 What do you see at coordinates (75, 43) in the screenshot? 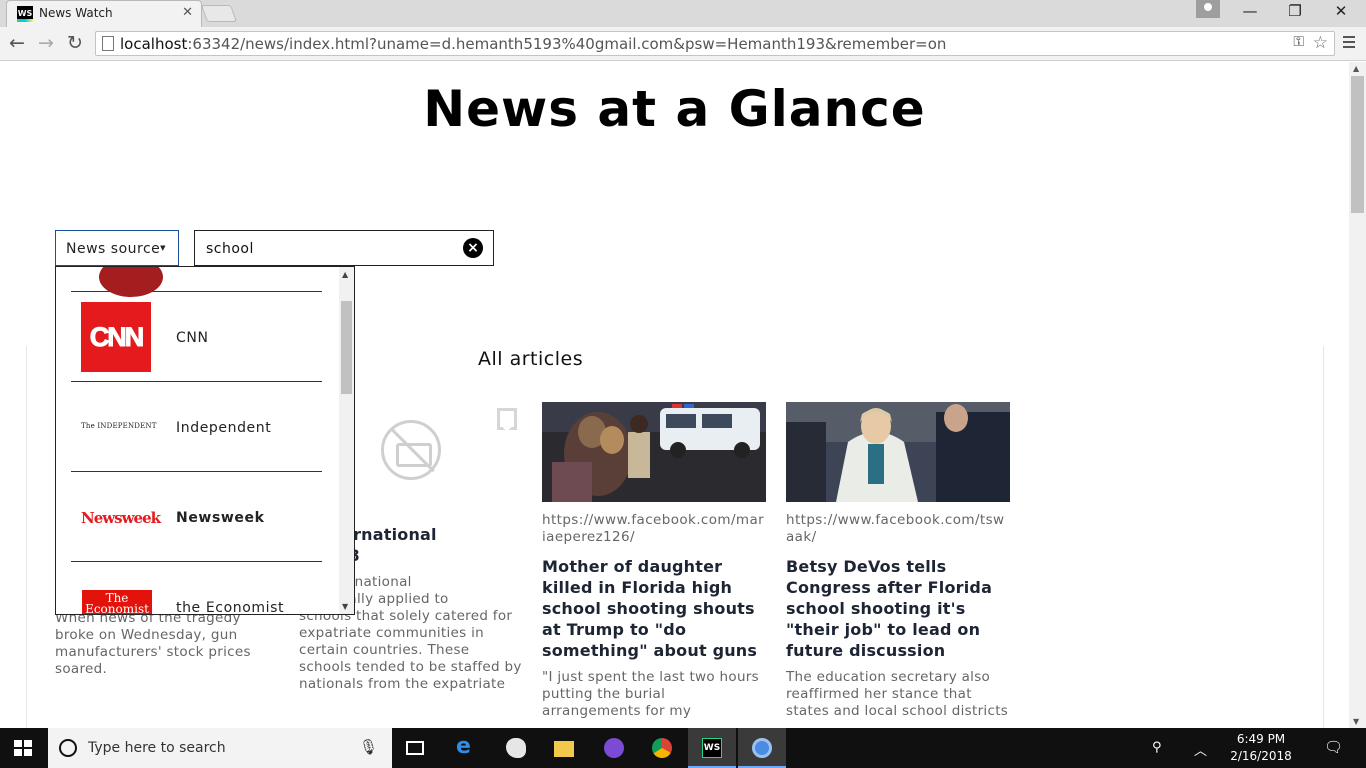
I see `reload-icon: ↻` at bounding box center [75, 43].